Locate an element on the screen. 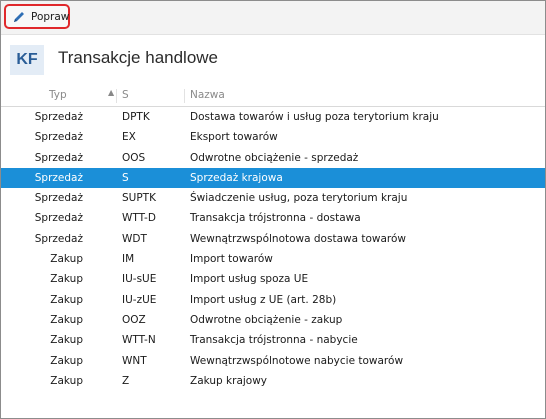 Image resolution: width=546 pixels, height=419 pixels. edit-button: Popraw is located at coordinates (37, 16).